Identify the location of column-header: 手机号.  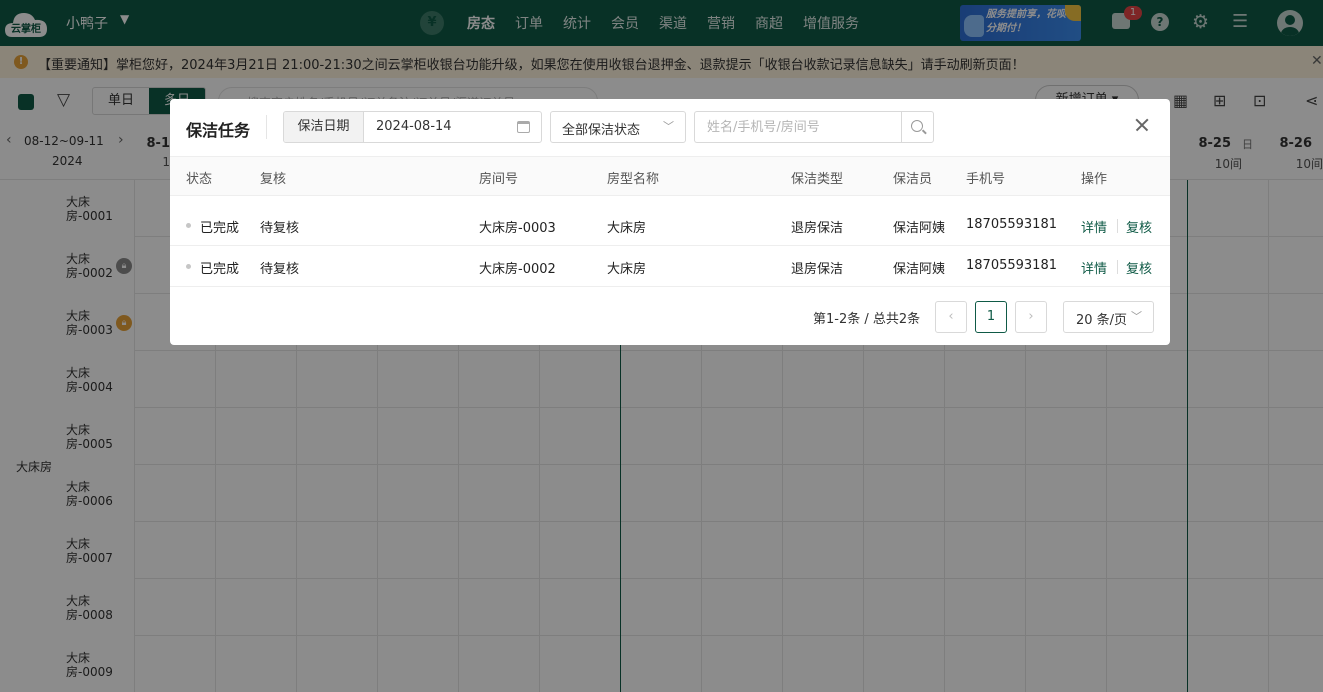
(986, 179).